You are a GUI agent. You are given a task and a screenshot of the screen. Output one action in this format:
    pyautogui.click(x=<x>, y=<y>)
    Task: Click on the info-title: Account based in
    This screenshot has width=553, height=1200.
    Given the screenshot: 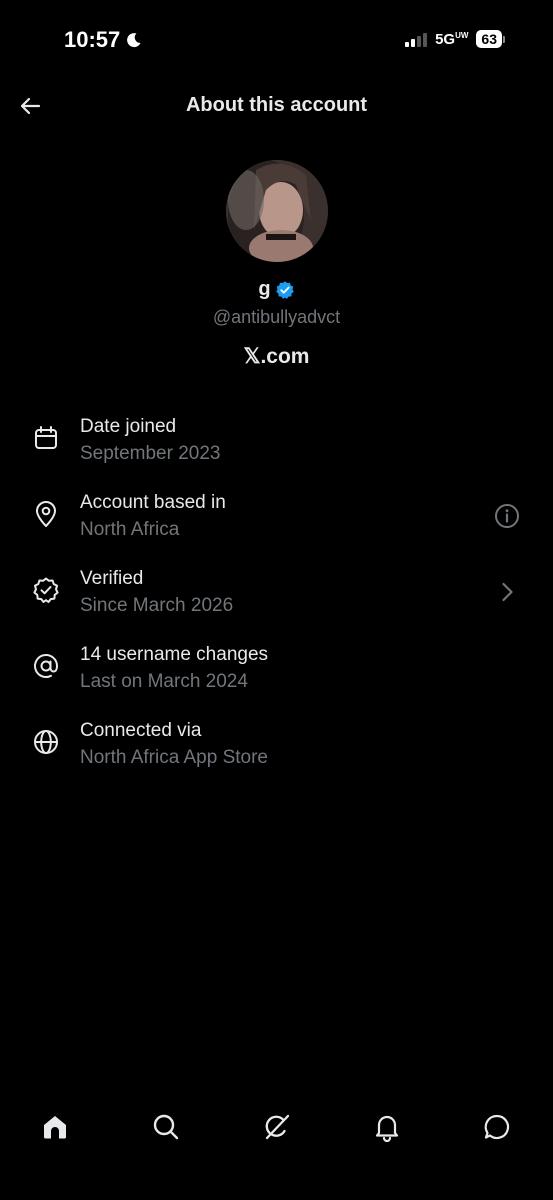 What is the action you would take?
    pyautogui.click(x=153, y=502)
    